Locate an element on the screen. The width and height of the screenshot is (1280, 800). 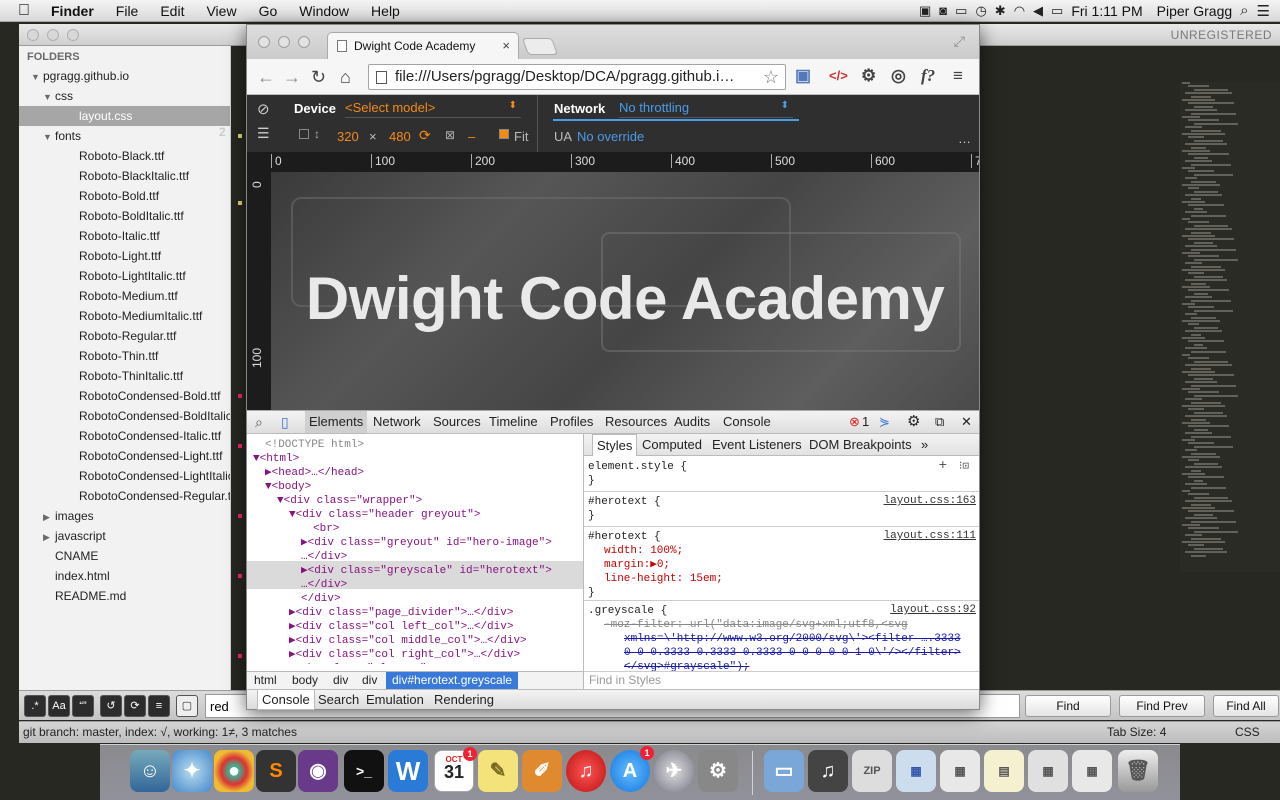
dock-side-icon: ⧉ is located at coordinates (939, 422).